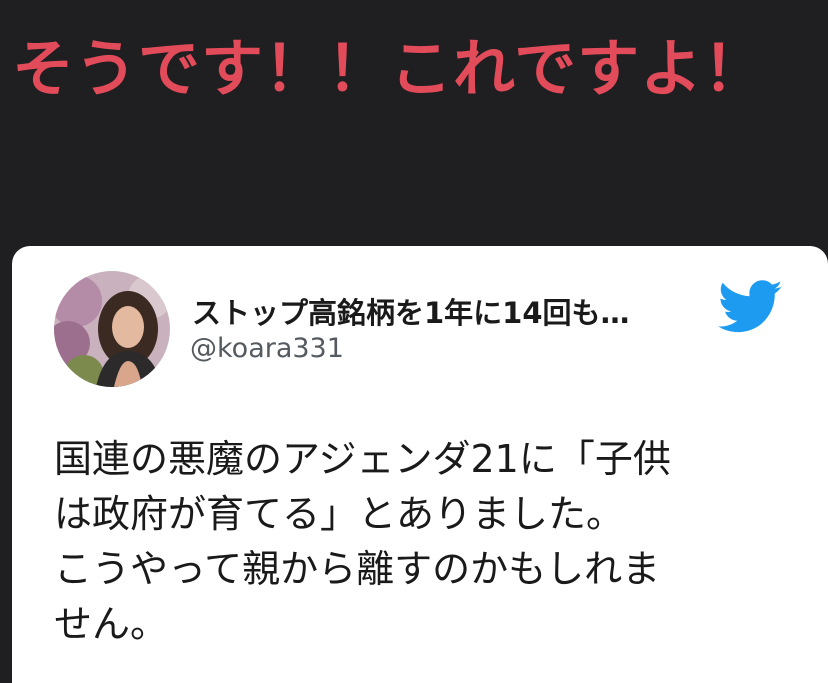 The height and width of the screenshot is (683, 828). I want to click on avatar, so click(112, 329).